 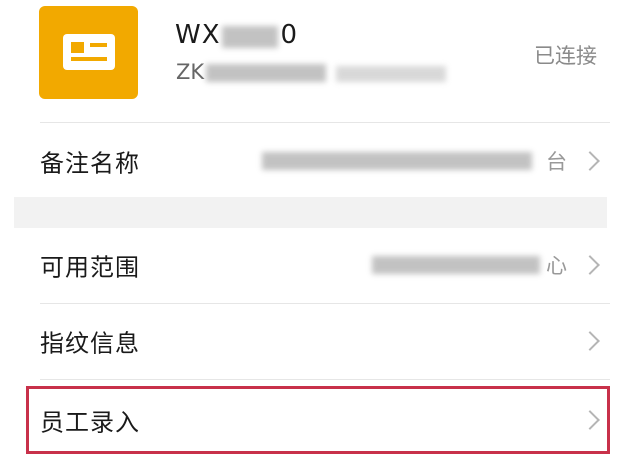 I want to click on connection-status: 已连接, so click(x=565, y=56).